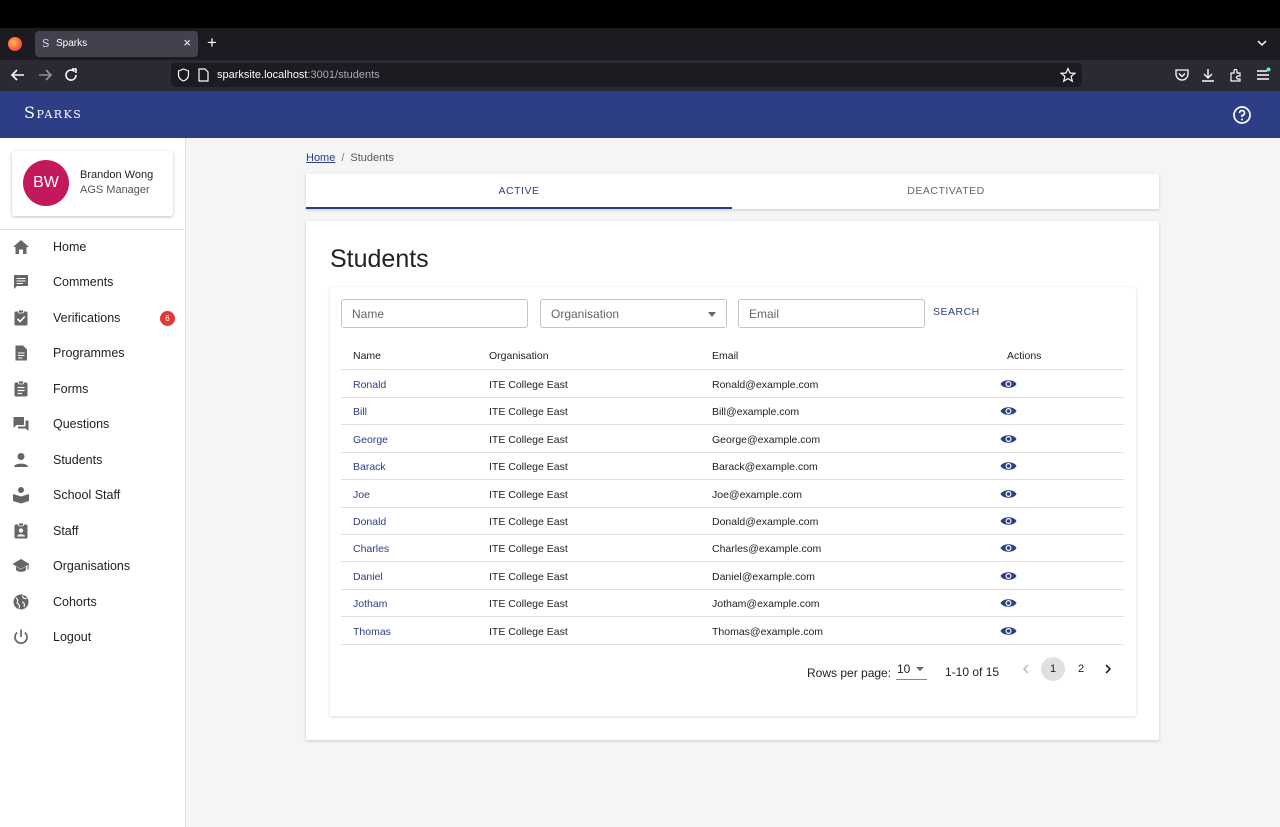  I want to click on search-button: SEARCH, so click(956, 312).